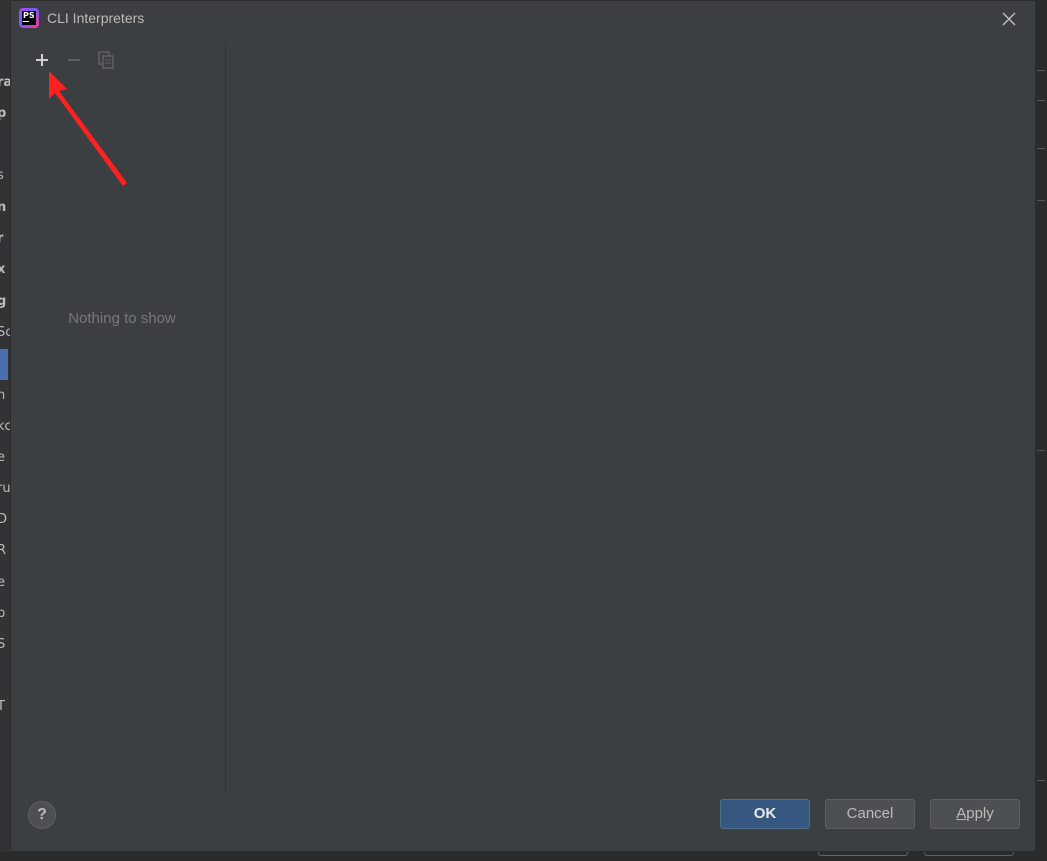 This screenshot has width=1047, height=861. I want to click on window-title: CLI Interpreters, so click(96, 18).